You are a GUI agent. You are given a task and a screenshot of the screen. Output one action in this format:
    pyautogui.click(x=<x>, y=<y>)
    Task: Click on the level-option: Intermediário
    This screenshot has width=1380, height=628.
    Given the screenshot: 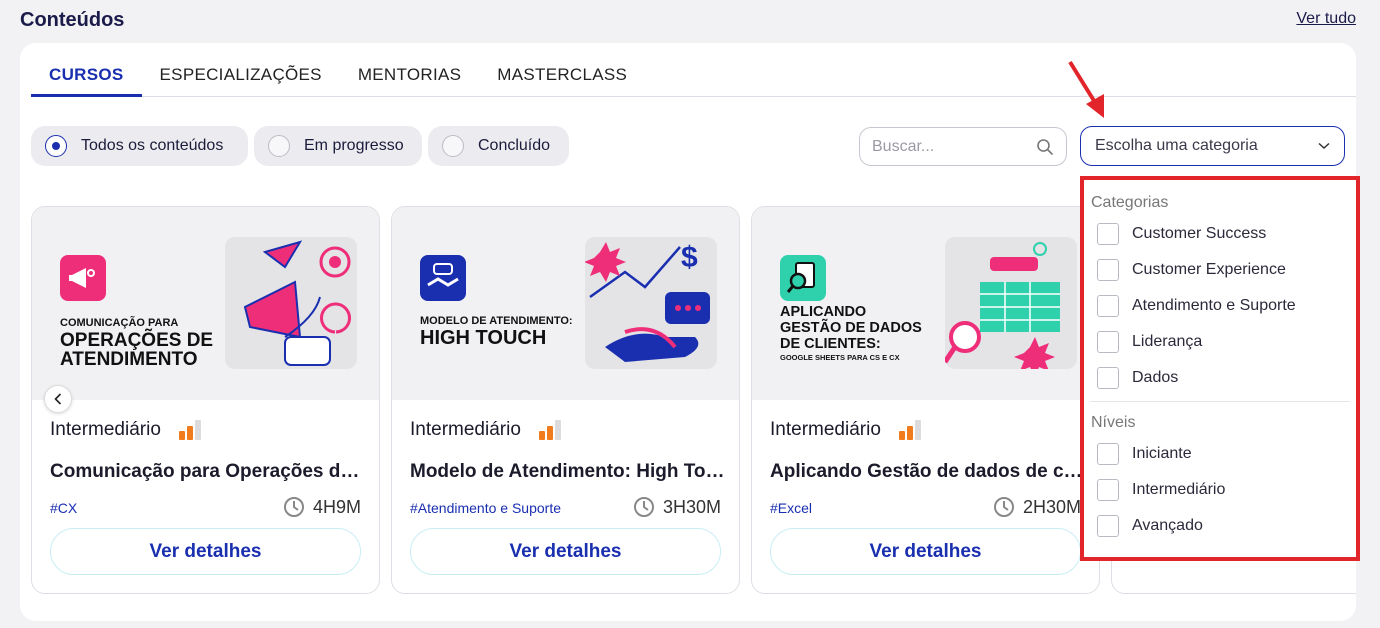 What is the action you would take?
    pyautogui.click(x=1161, y=490)
    